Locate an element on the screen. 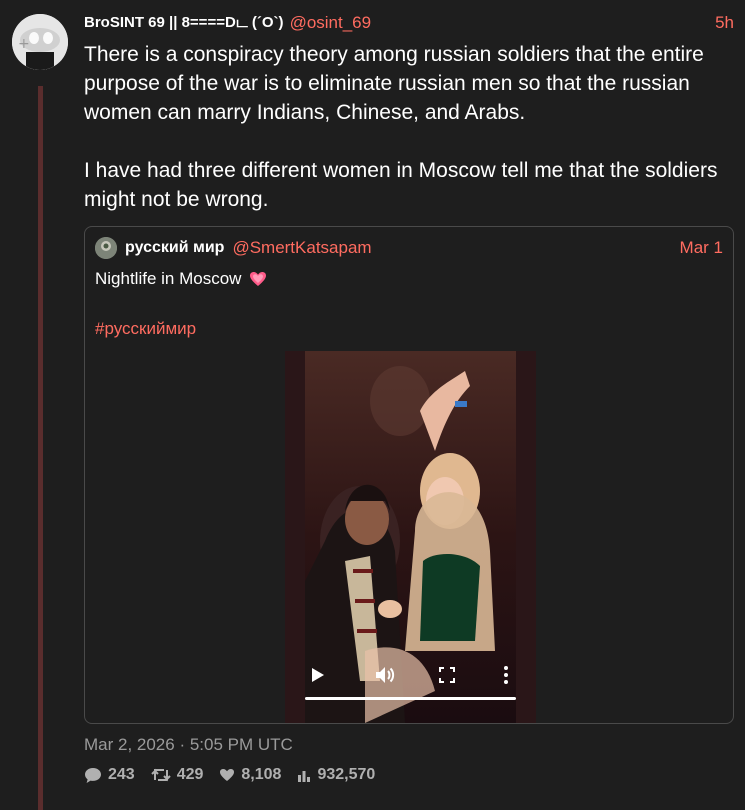 Image resolution: width=745 pixels, height=810 pixels. quoted-author-name: русский мир is located at coordinates (174, 248).